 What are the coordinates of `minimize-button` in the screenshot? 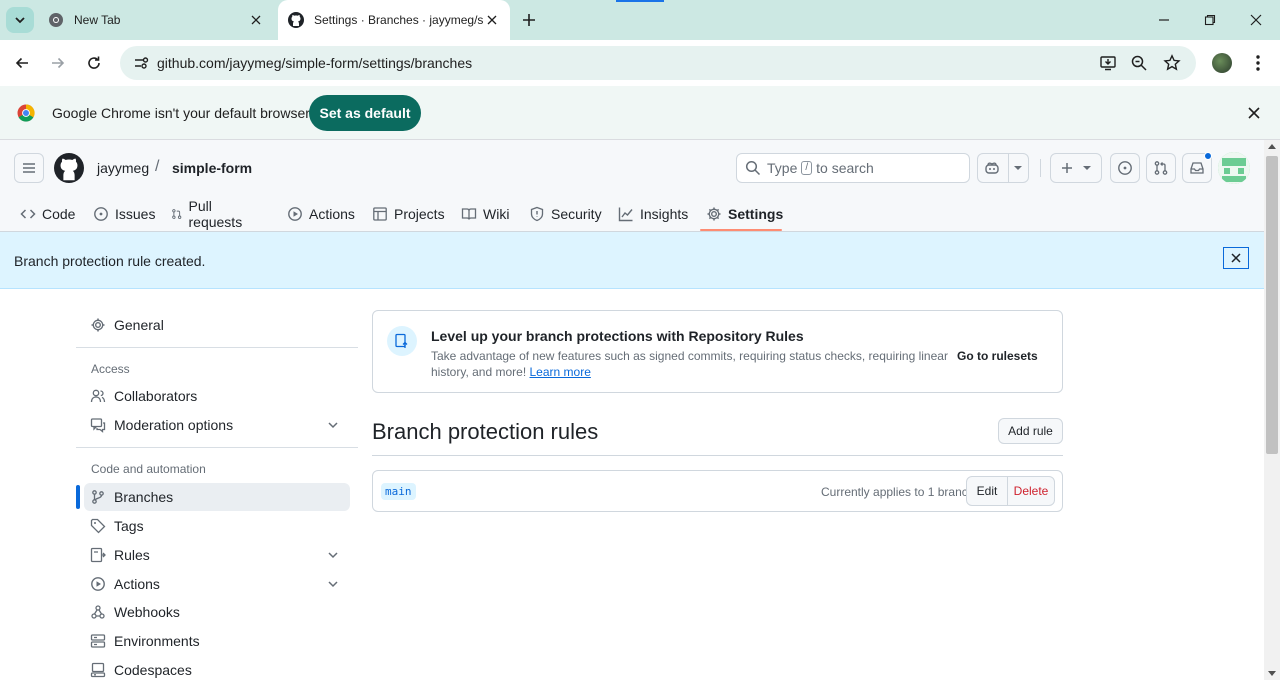 It's located at (1164, 20).